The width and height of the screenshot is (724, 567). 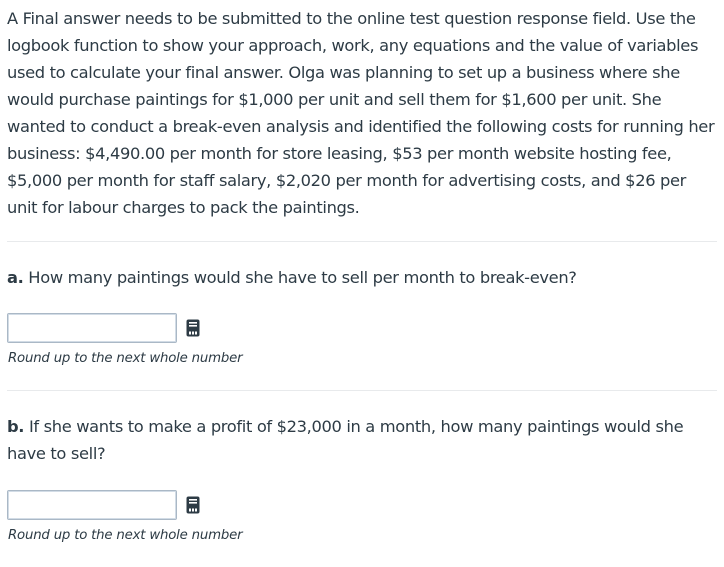 What do you see at coordinates (16, 426) in the screenshot?
I see `question-b-label: b.` at bounding box center [16, 426].